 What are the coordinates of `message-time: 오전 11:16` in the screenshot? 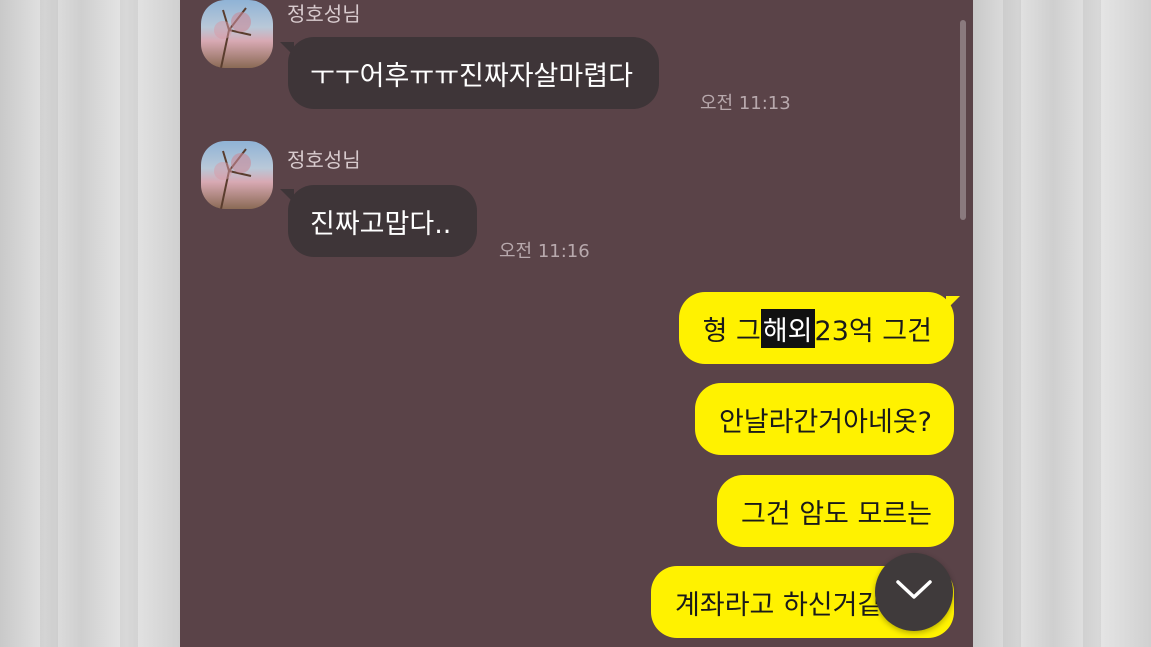 It's located at (544, 251).